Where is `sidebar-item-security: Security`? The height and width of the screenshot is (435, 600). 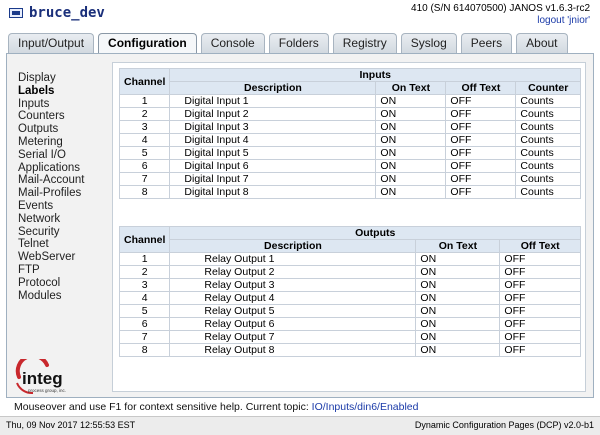 sidebar-item-security: Security is located at coordinates (61, 232).